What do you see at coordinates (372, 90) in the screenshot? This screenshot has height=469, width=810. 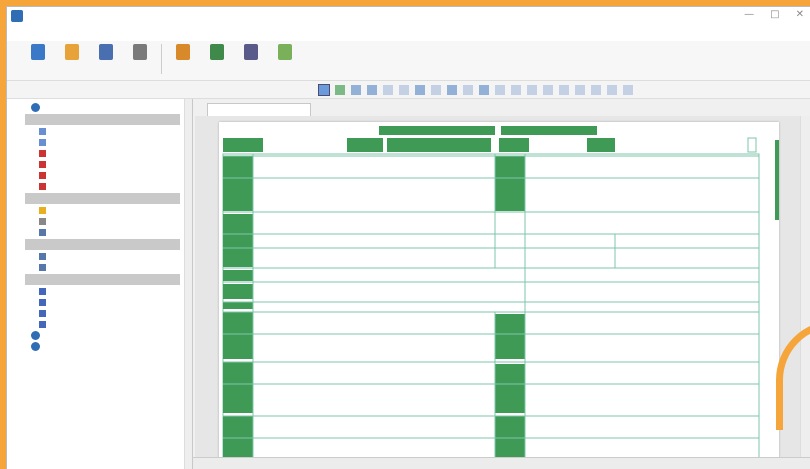 I see `shape-tool-icon` at bounding box center [372, 90].